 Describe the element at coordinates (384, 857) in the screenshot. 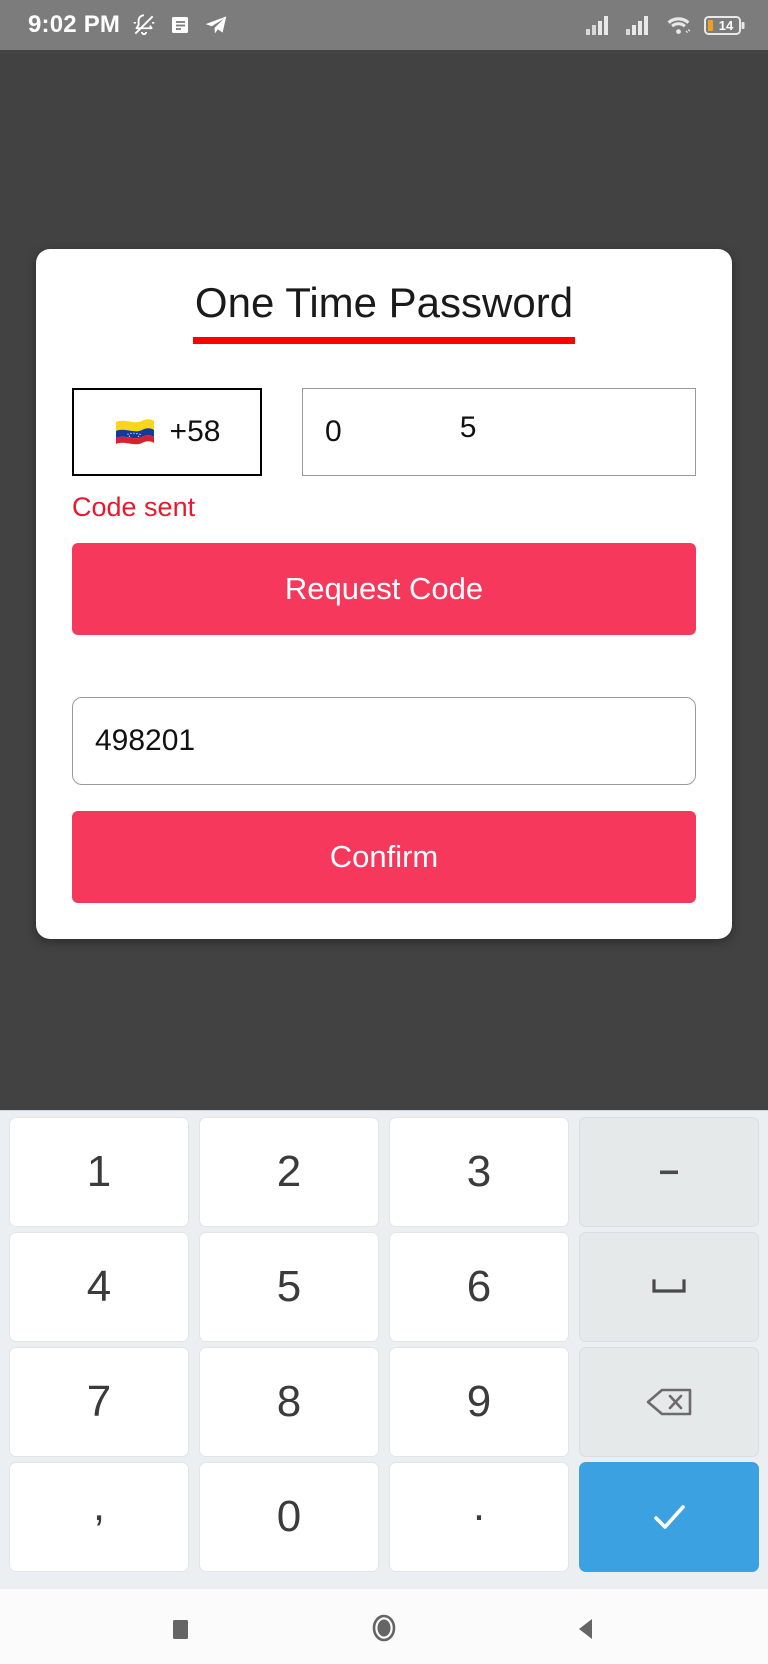

I see `confirm-button: Confirm` at that location.